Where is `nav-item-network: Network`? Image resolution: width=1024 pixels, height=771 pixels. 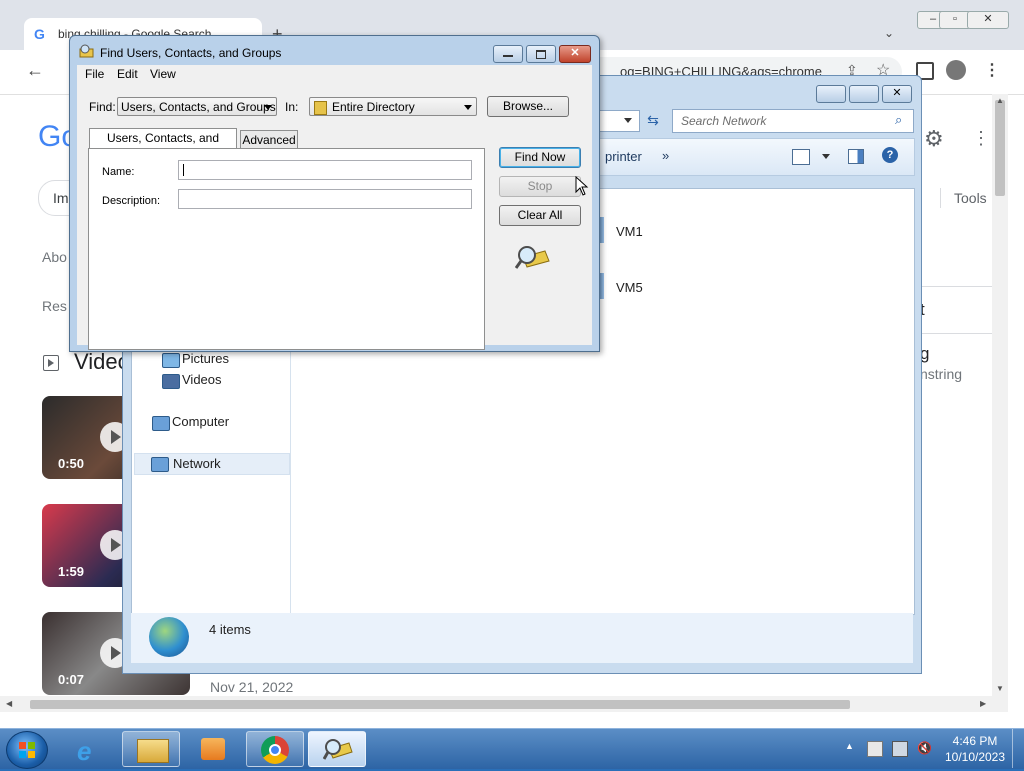 nav-item-network: Network is located at coordinates (212, 464).